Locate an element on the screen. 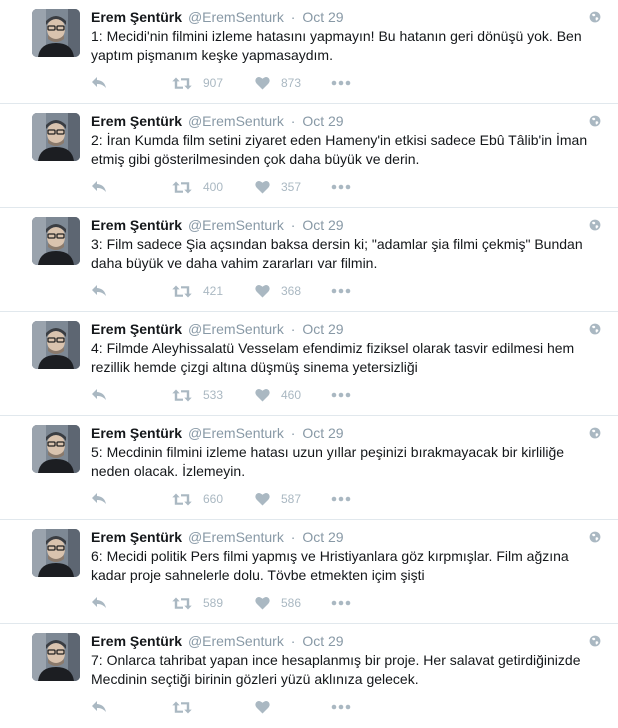  like-button: 586 is located at coordinates (278, 603).